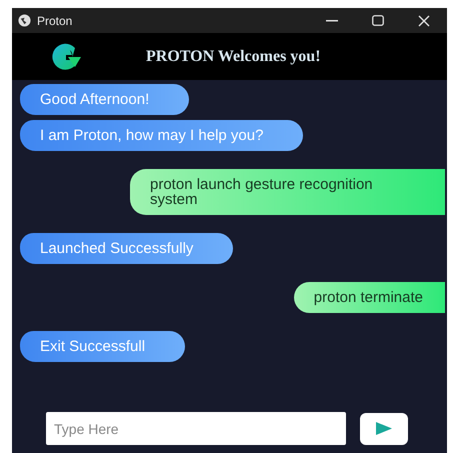 This screenshot has height=453, width=450. I want to click on window-title: Proton, so click(55, 21).